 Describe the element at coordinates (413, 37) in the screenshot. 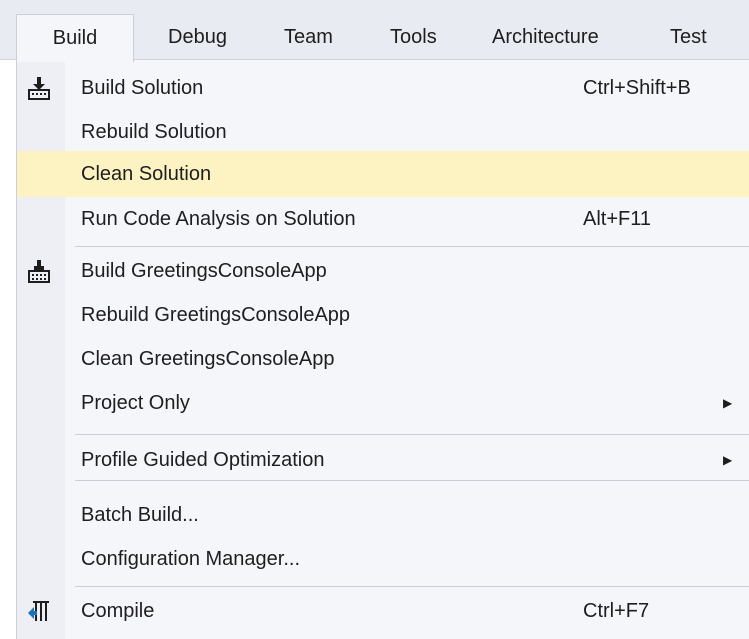

I see `menu-tab-tools: Tools` at that location.